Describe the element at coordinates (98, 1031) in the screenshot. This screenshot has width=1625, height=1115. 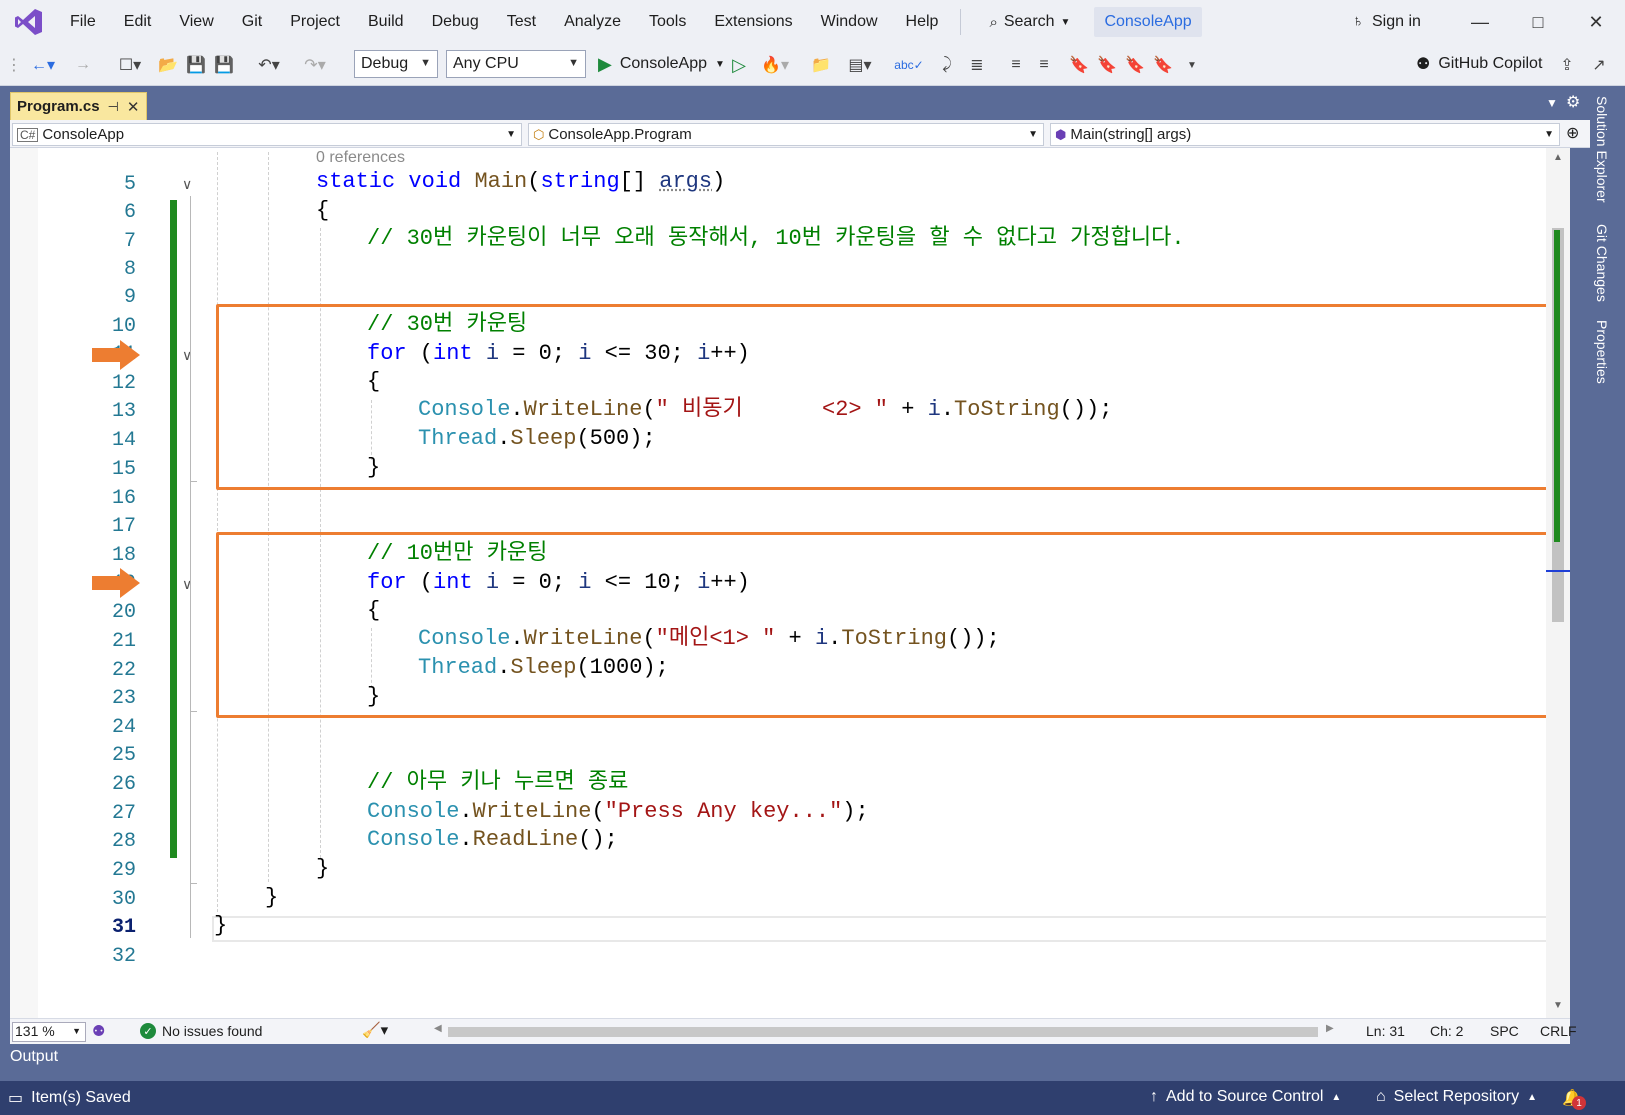
I see `copilot-status-icon: ⚉` at that location.